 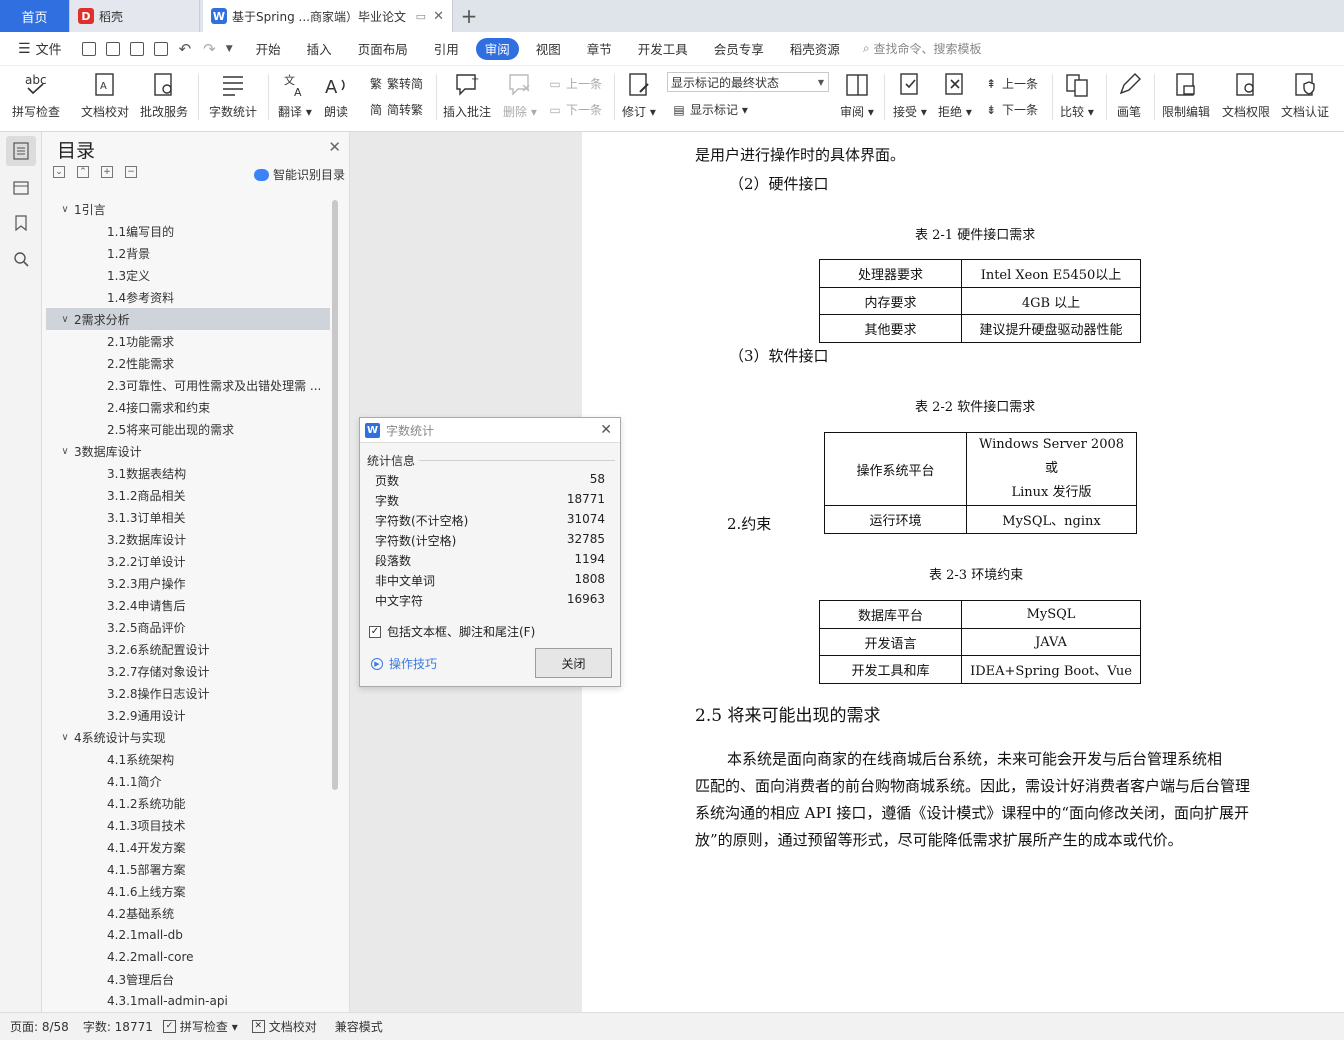 I want to click on toc-item: 1.1编写目的, so click(x=188, y=231).